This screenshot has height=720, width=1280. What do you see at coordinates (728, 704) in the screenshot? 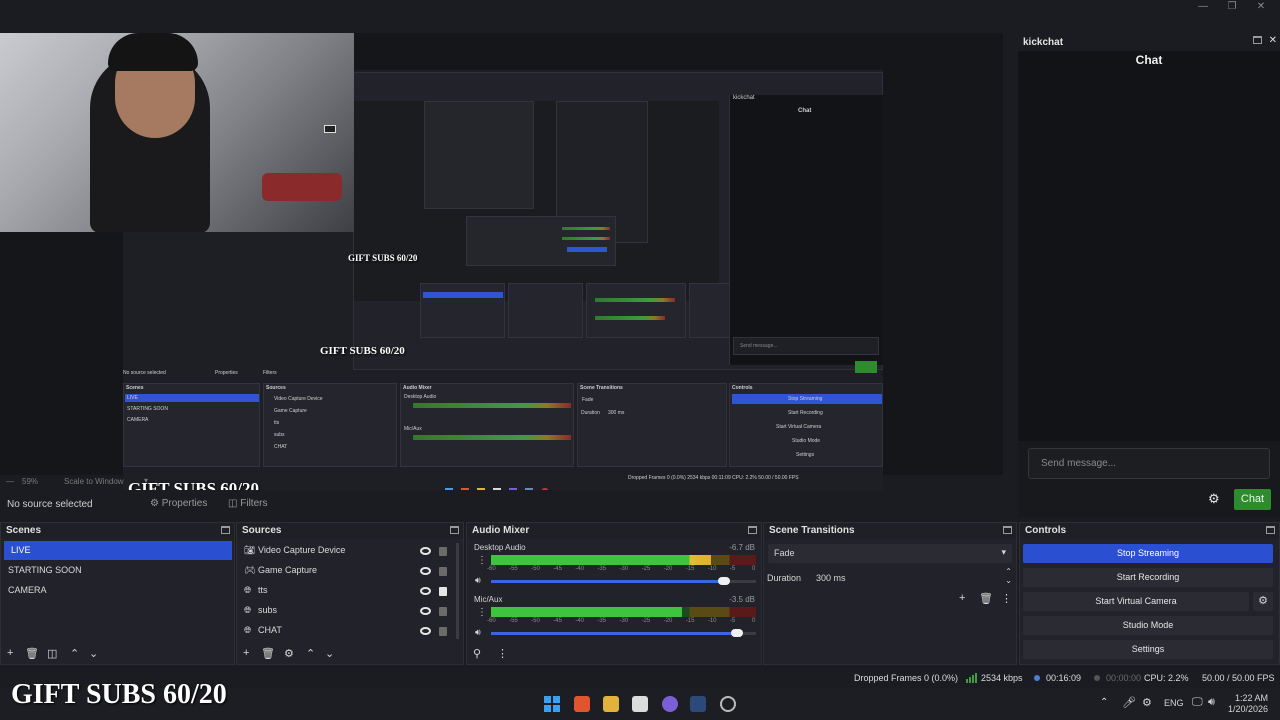
I see `obs-icon` at bounding box center [728, 704].